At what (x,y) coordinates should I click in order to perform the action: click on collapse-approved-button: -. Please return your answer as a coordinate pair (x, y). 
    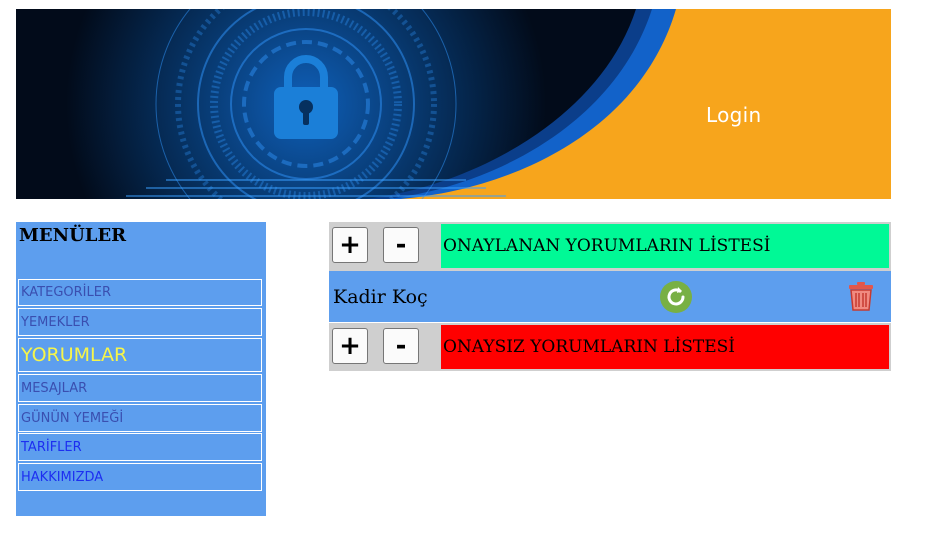
    Looking at the image, I should click on (401, 245).